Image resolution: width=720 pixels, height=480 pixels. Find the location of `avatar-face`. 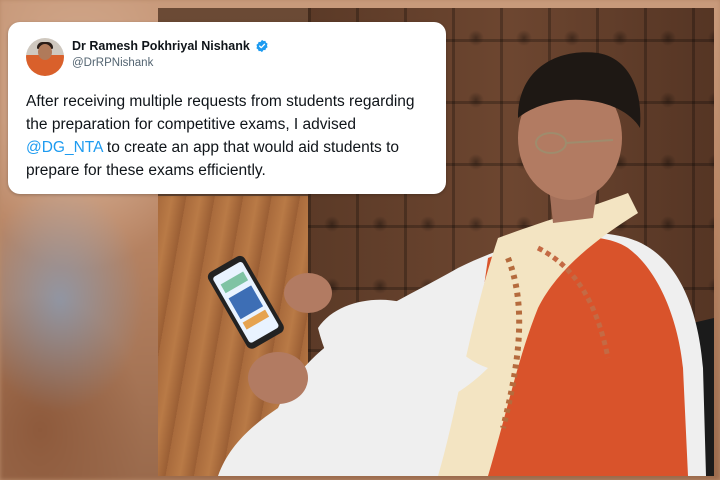

avatar-face is located at coordinates (45, 52).